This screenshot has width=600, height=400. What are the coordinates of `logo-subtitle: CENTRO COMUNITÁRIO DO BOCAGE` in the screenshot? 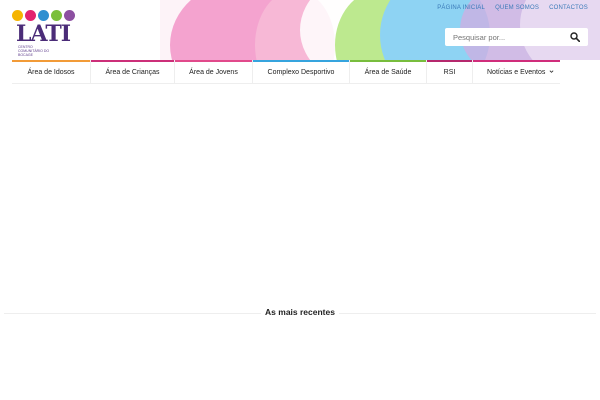 It's located at (34, 51).